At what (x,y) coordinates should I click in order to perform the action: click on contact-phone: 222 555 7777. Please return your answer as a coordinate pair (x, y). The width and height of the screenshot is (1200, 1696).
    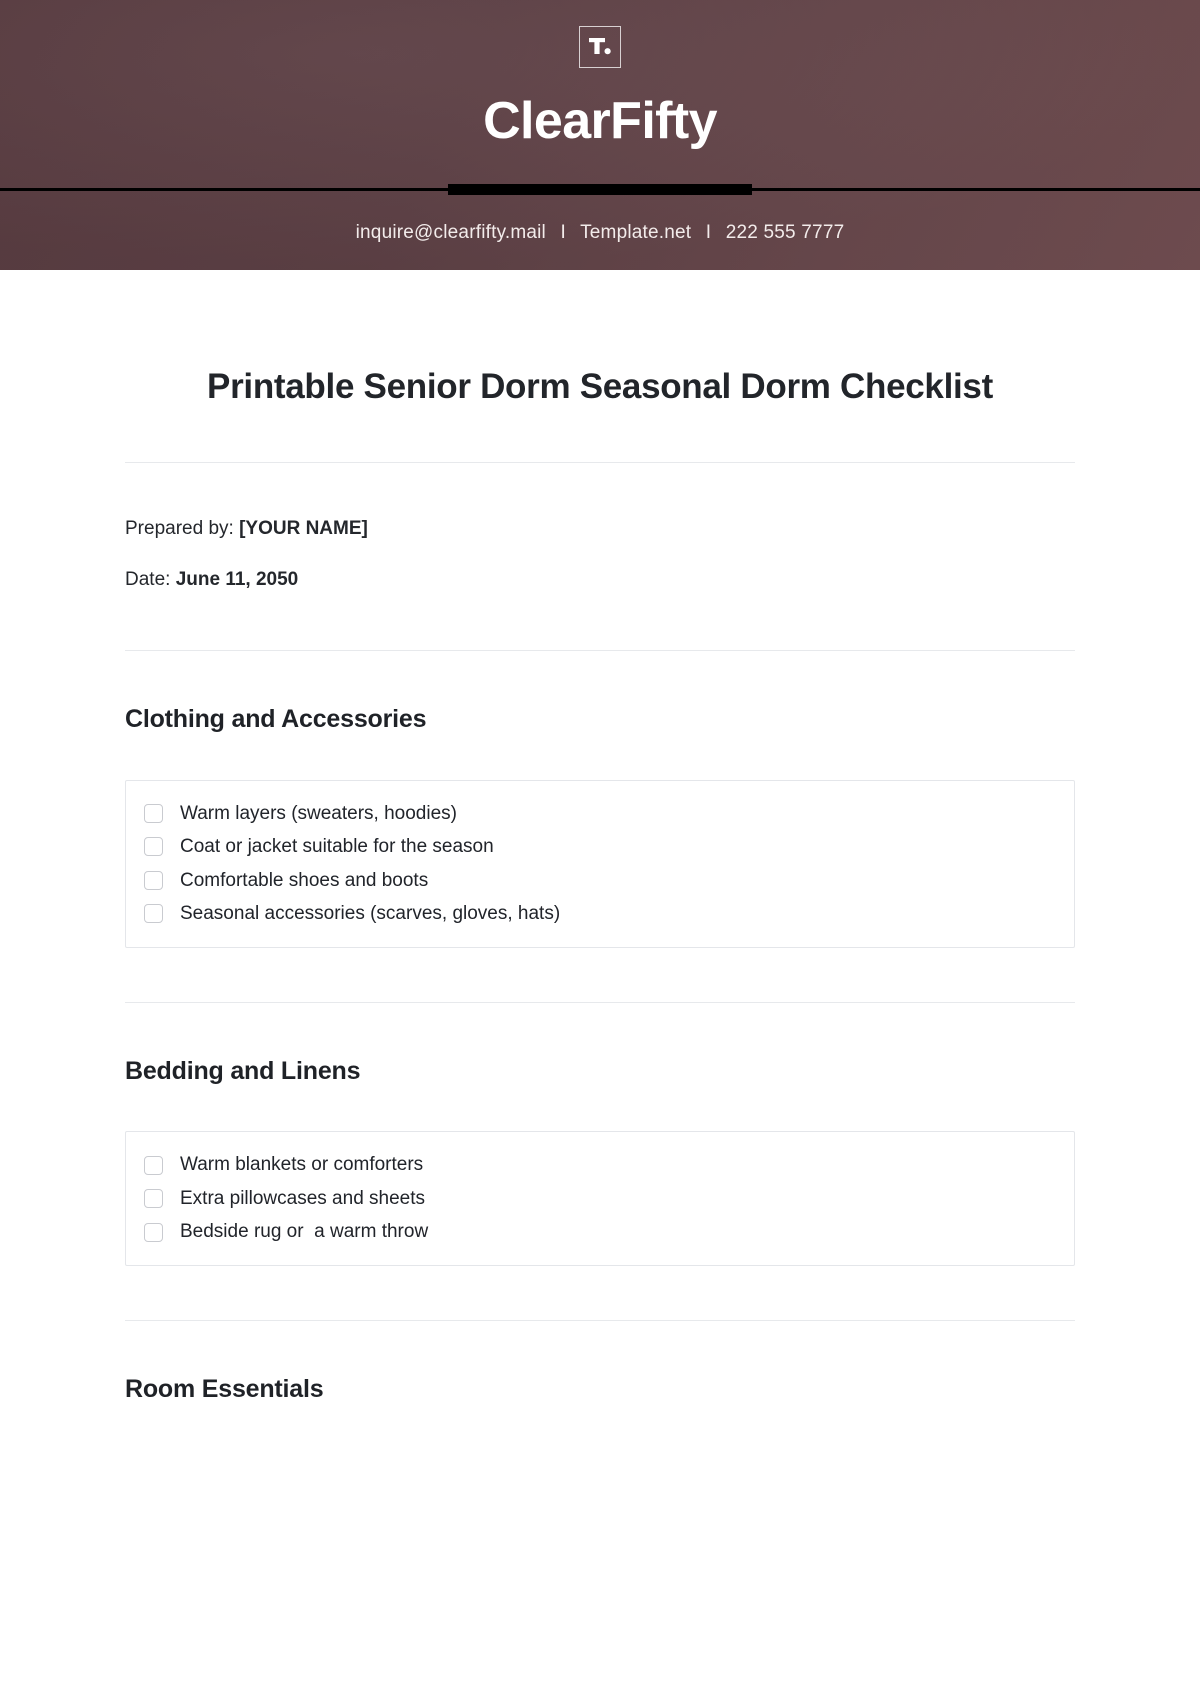
    Looking at the image, I should click on (785, 232).